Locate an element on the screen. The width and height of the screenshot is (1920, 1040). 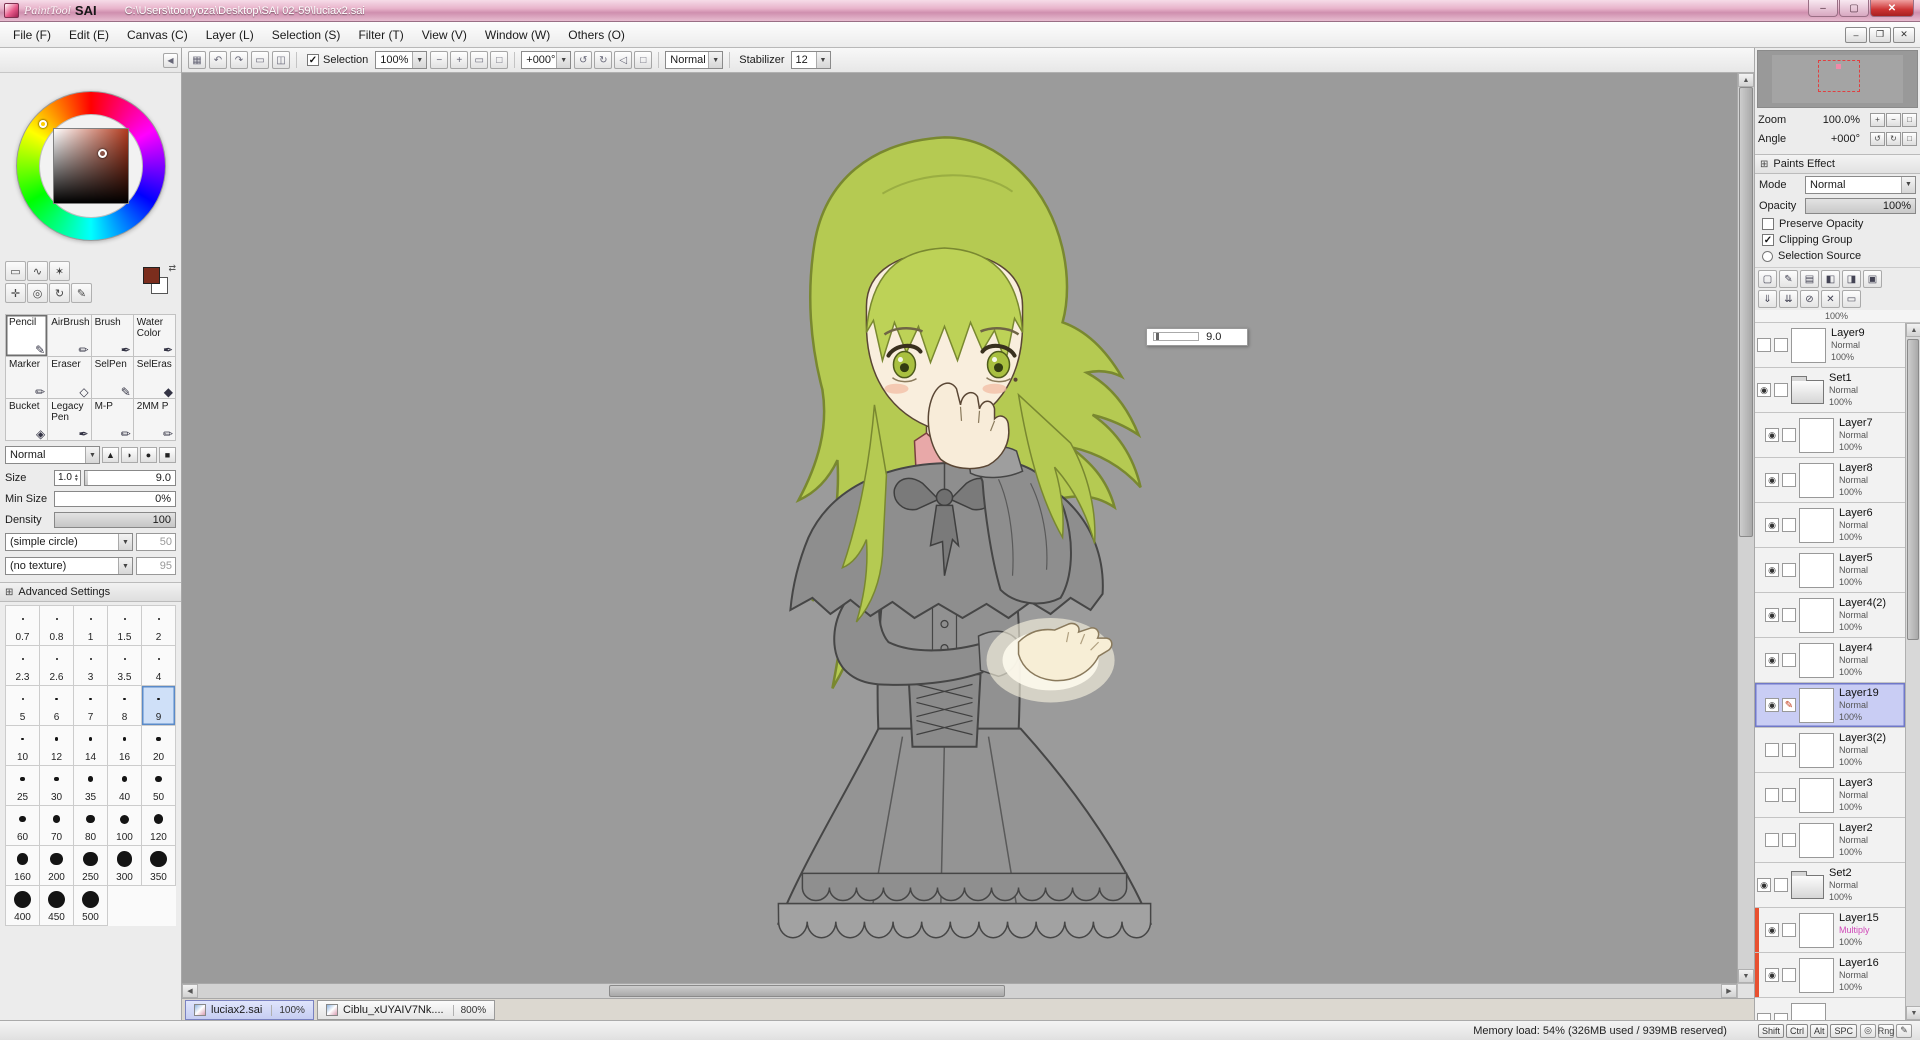
window-maximize-button: ▢ is located at coordinates (1854, 8).